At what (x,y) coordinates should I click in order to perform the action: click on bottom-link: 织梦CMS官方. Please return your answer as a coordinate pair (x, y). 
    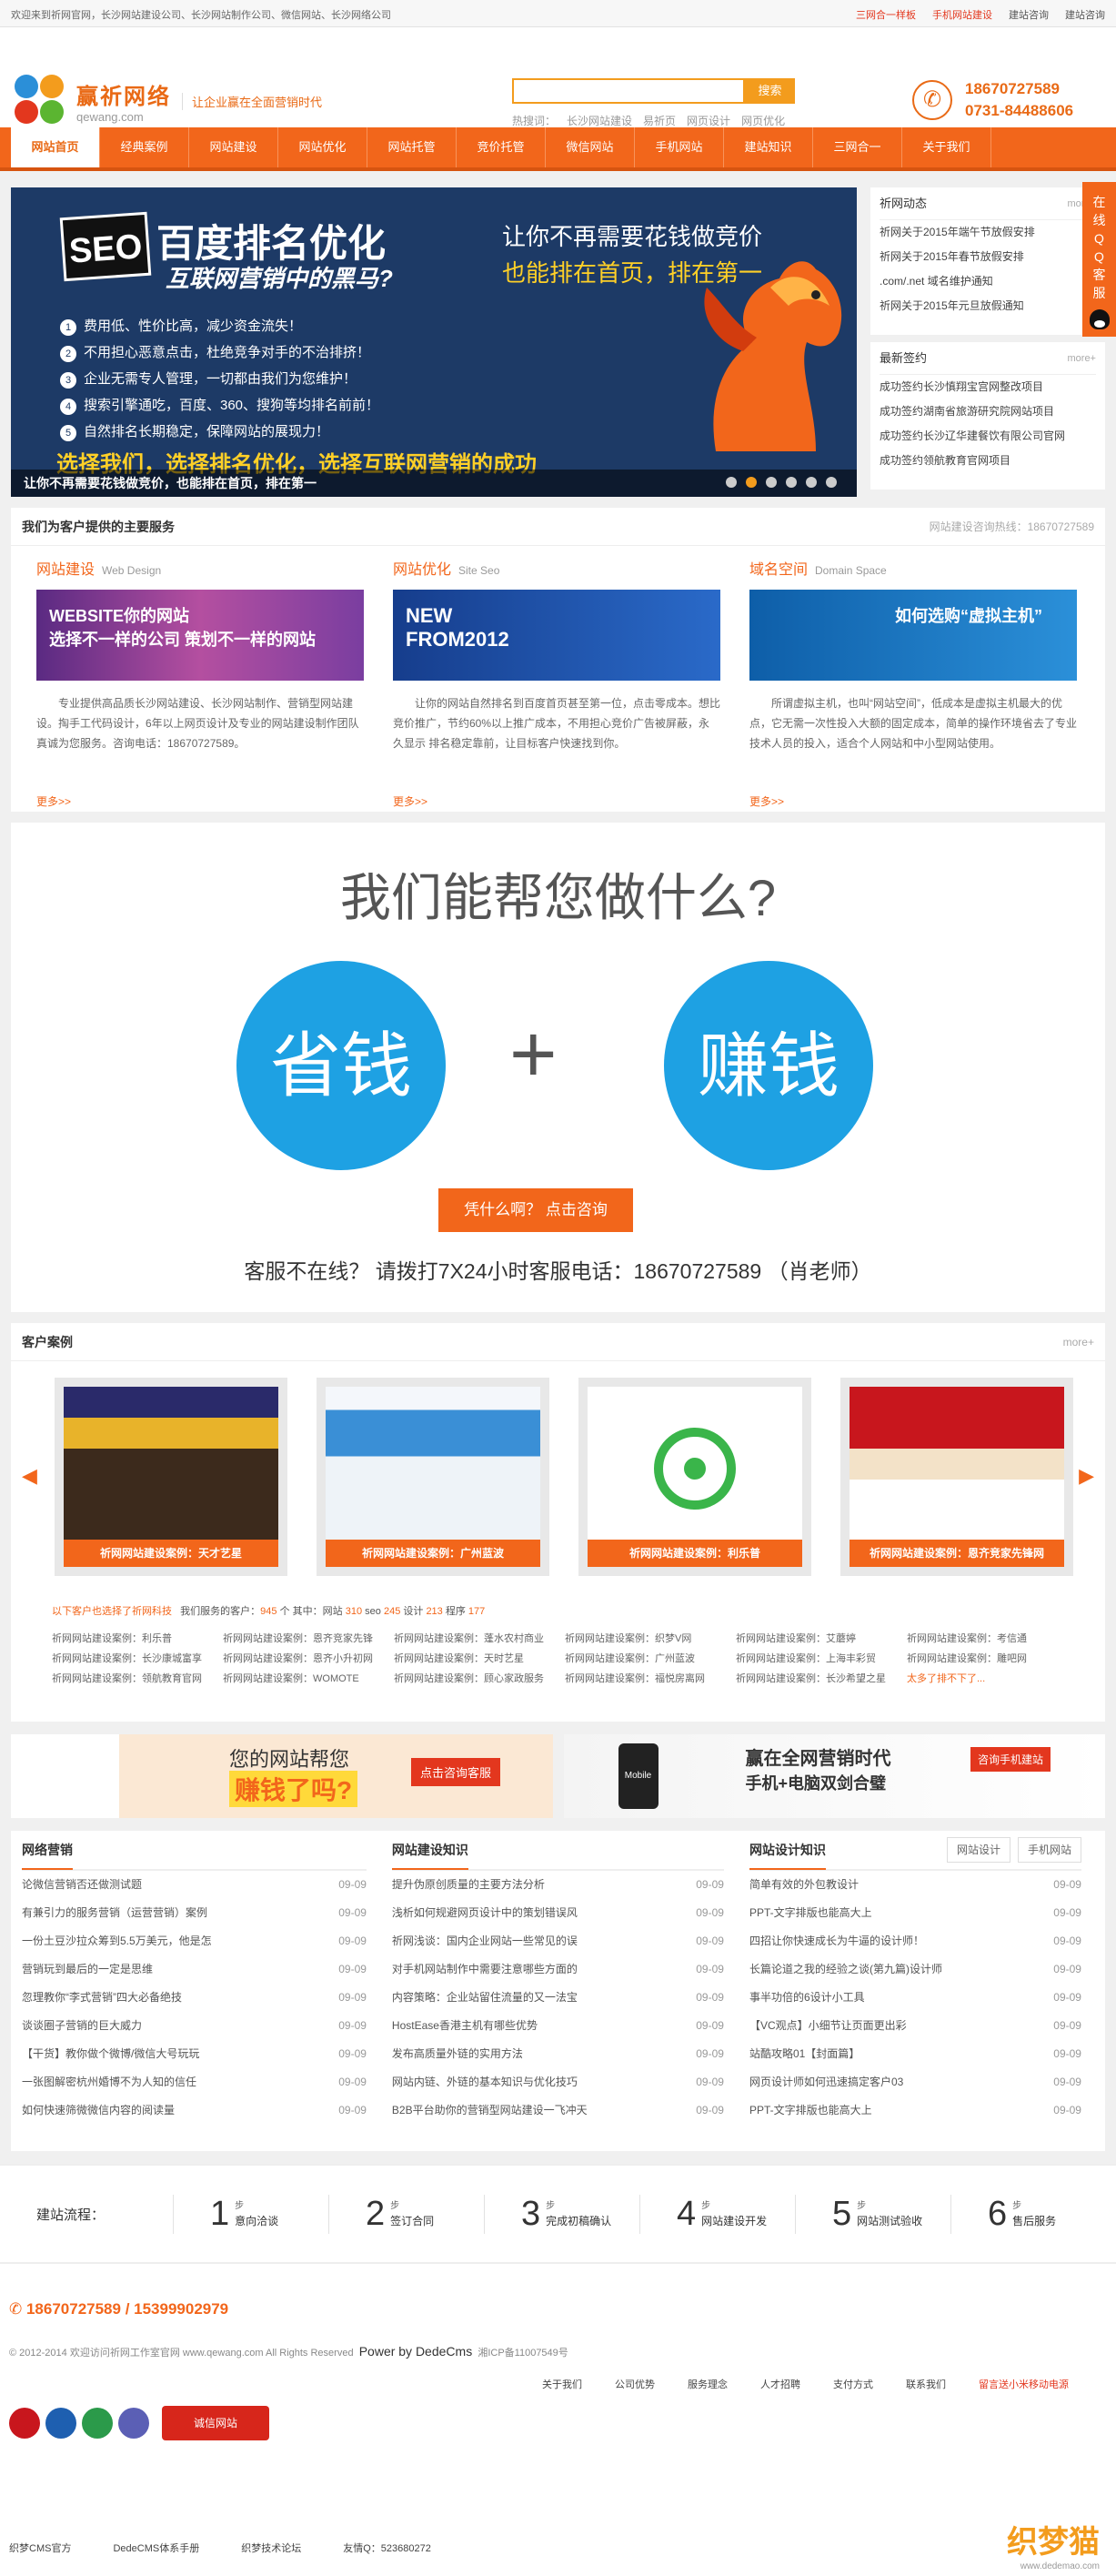
    Looking at the image, I should click on (40, 2548).